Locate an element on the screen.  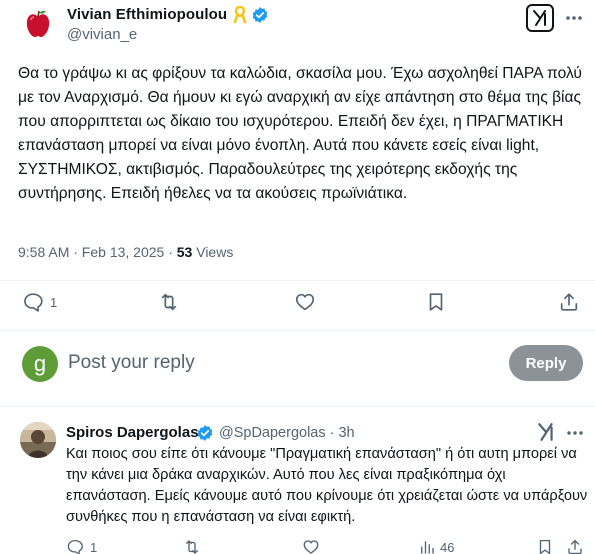
user-avatar: g is located at coordinates (40, 364).